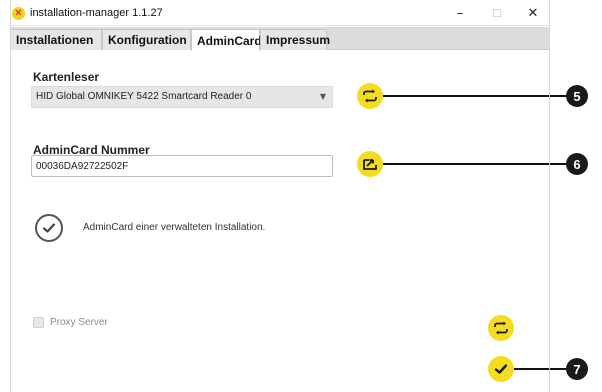 The image size is (602, 392). What do you see at coordinates (66, 77) in the screenshot?
I see `card-reader-label: Kartenleser` at bounding box center [66, 77].